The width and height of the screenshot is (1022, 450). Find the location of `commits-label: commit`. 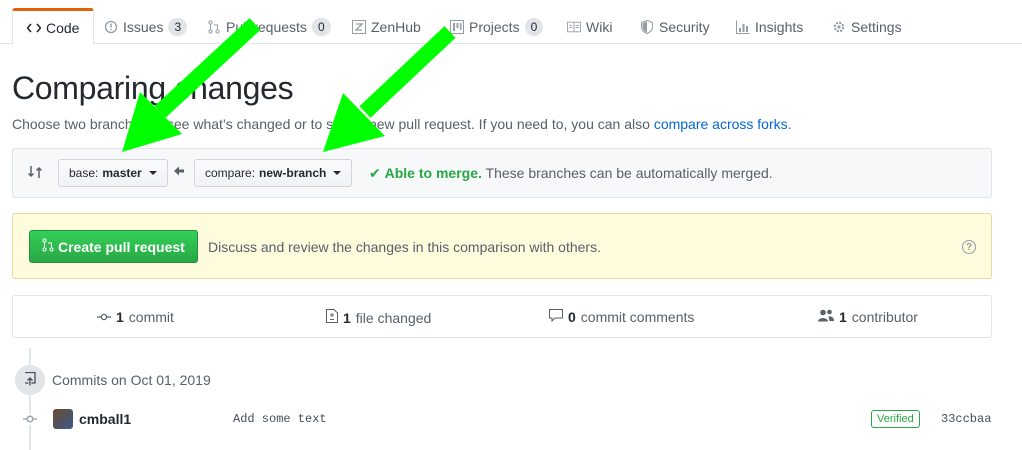

commits-label: commit is located at coordinates (151, 317).